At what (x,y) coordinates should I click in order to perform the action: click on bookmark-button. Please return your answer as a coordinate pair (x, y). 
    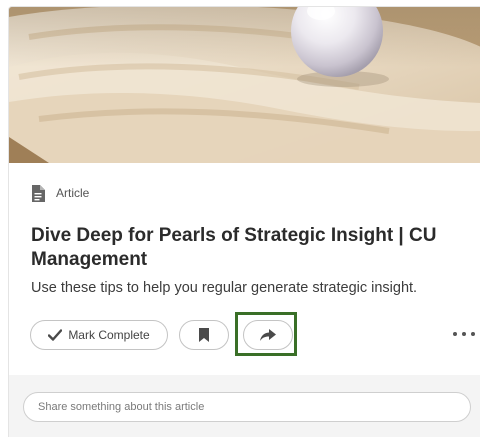
    Looking at the image, I should click on (204, 335).